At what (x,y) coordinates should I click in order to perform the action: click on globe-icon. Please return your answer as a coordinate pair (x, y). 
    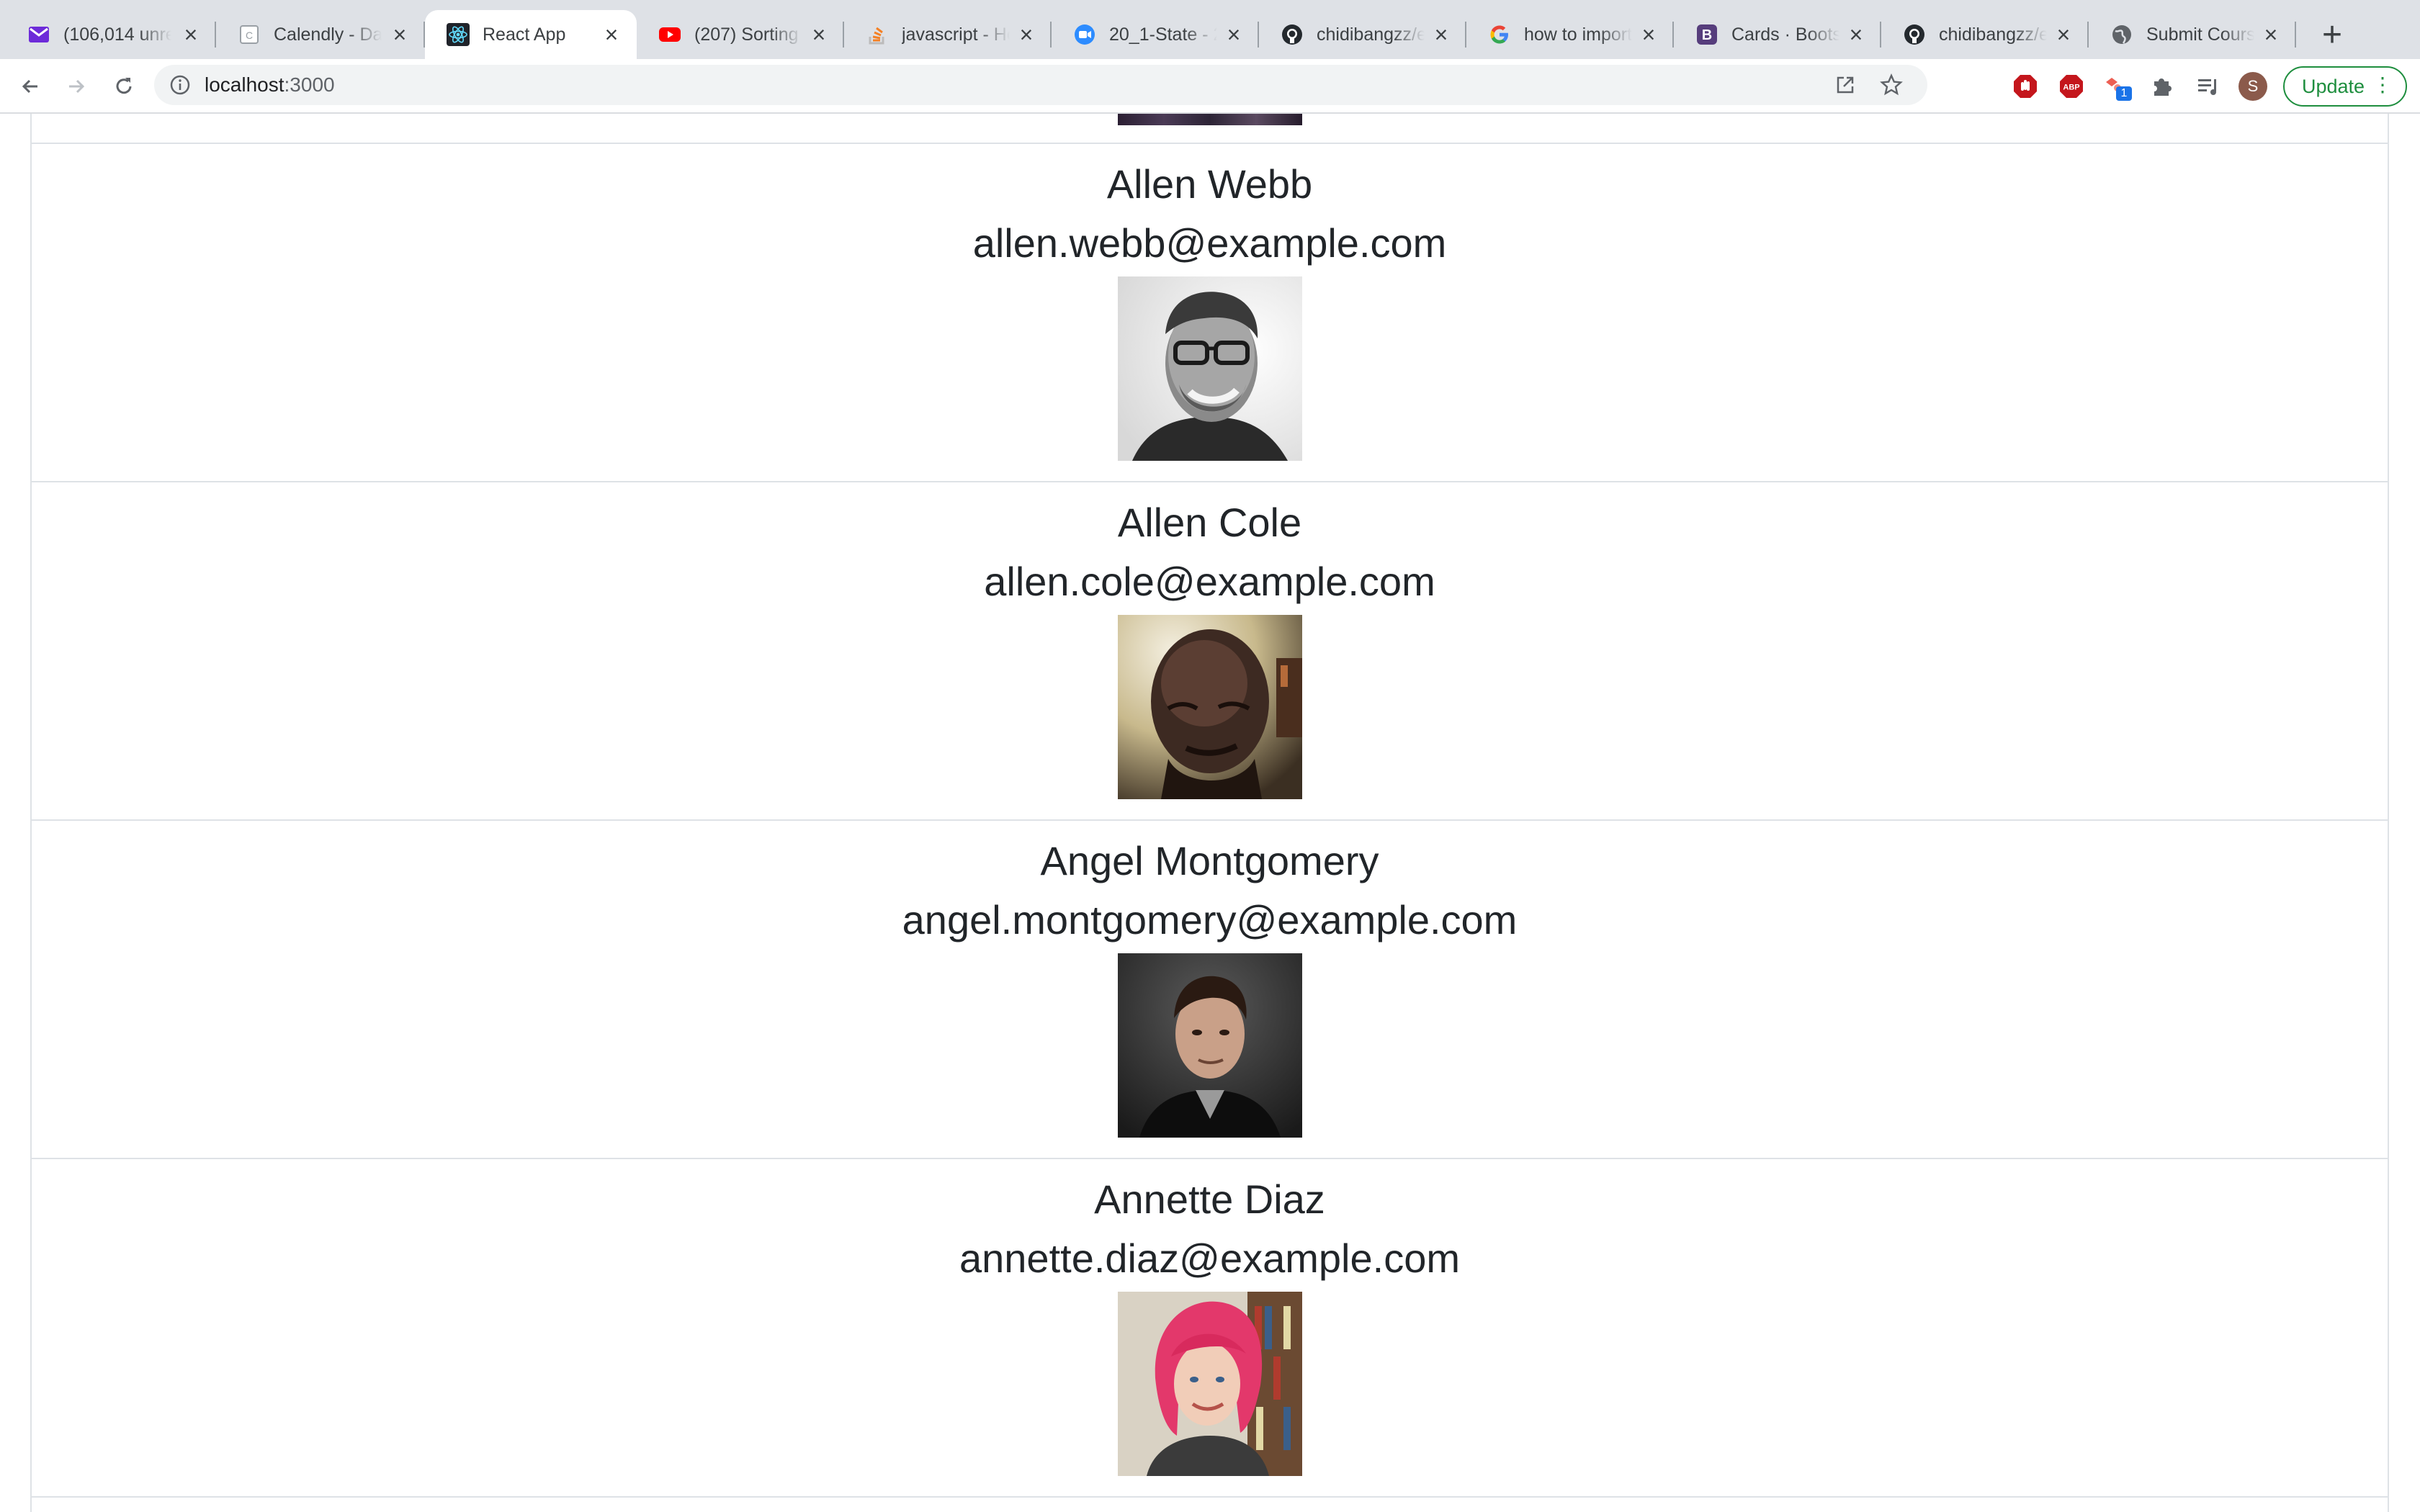
    Looking at the image, I should click on (2121, 34).